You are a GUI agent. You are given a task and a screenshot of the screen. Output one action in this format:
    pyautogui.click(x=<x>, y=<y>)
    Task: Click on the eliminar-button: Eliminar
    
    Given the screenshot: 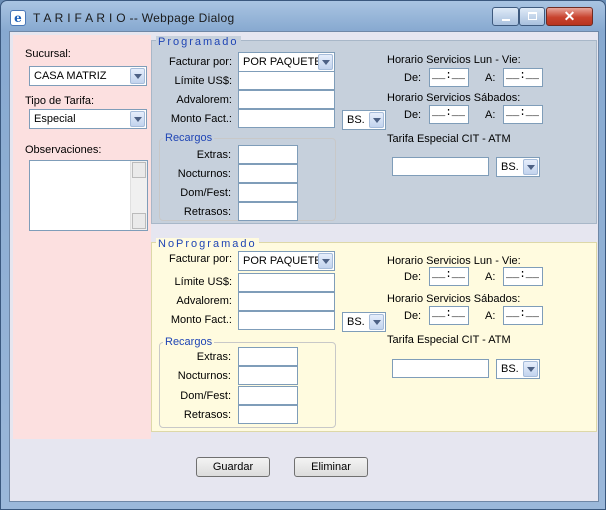 What is the action you would take?
    pyautogui.click(x=331, y=467)
    